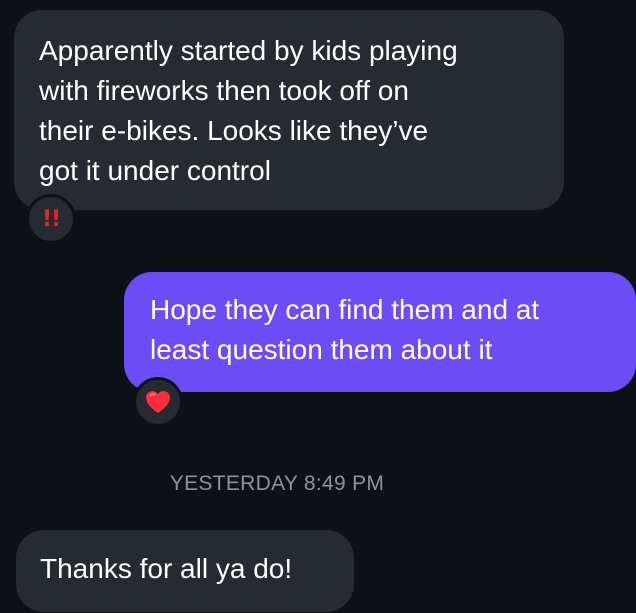 The width and height of the screenshot is (636, 613). Describe the element at coordinates (248, 50) in the screenshot. I see `message-line: Apparently started by kids playing` at that location.